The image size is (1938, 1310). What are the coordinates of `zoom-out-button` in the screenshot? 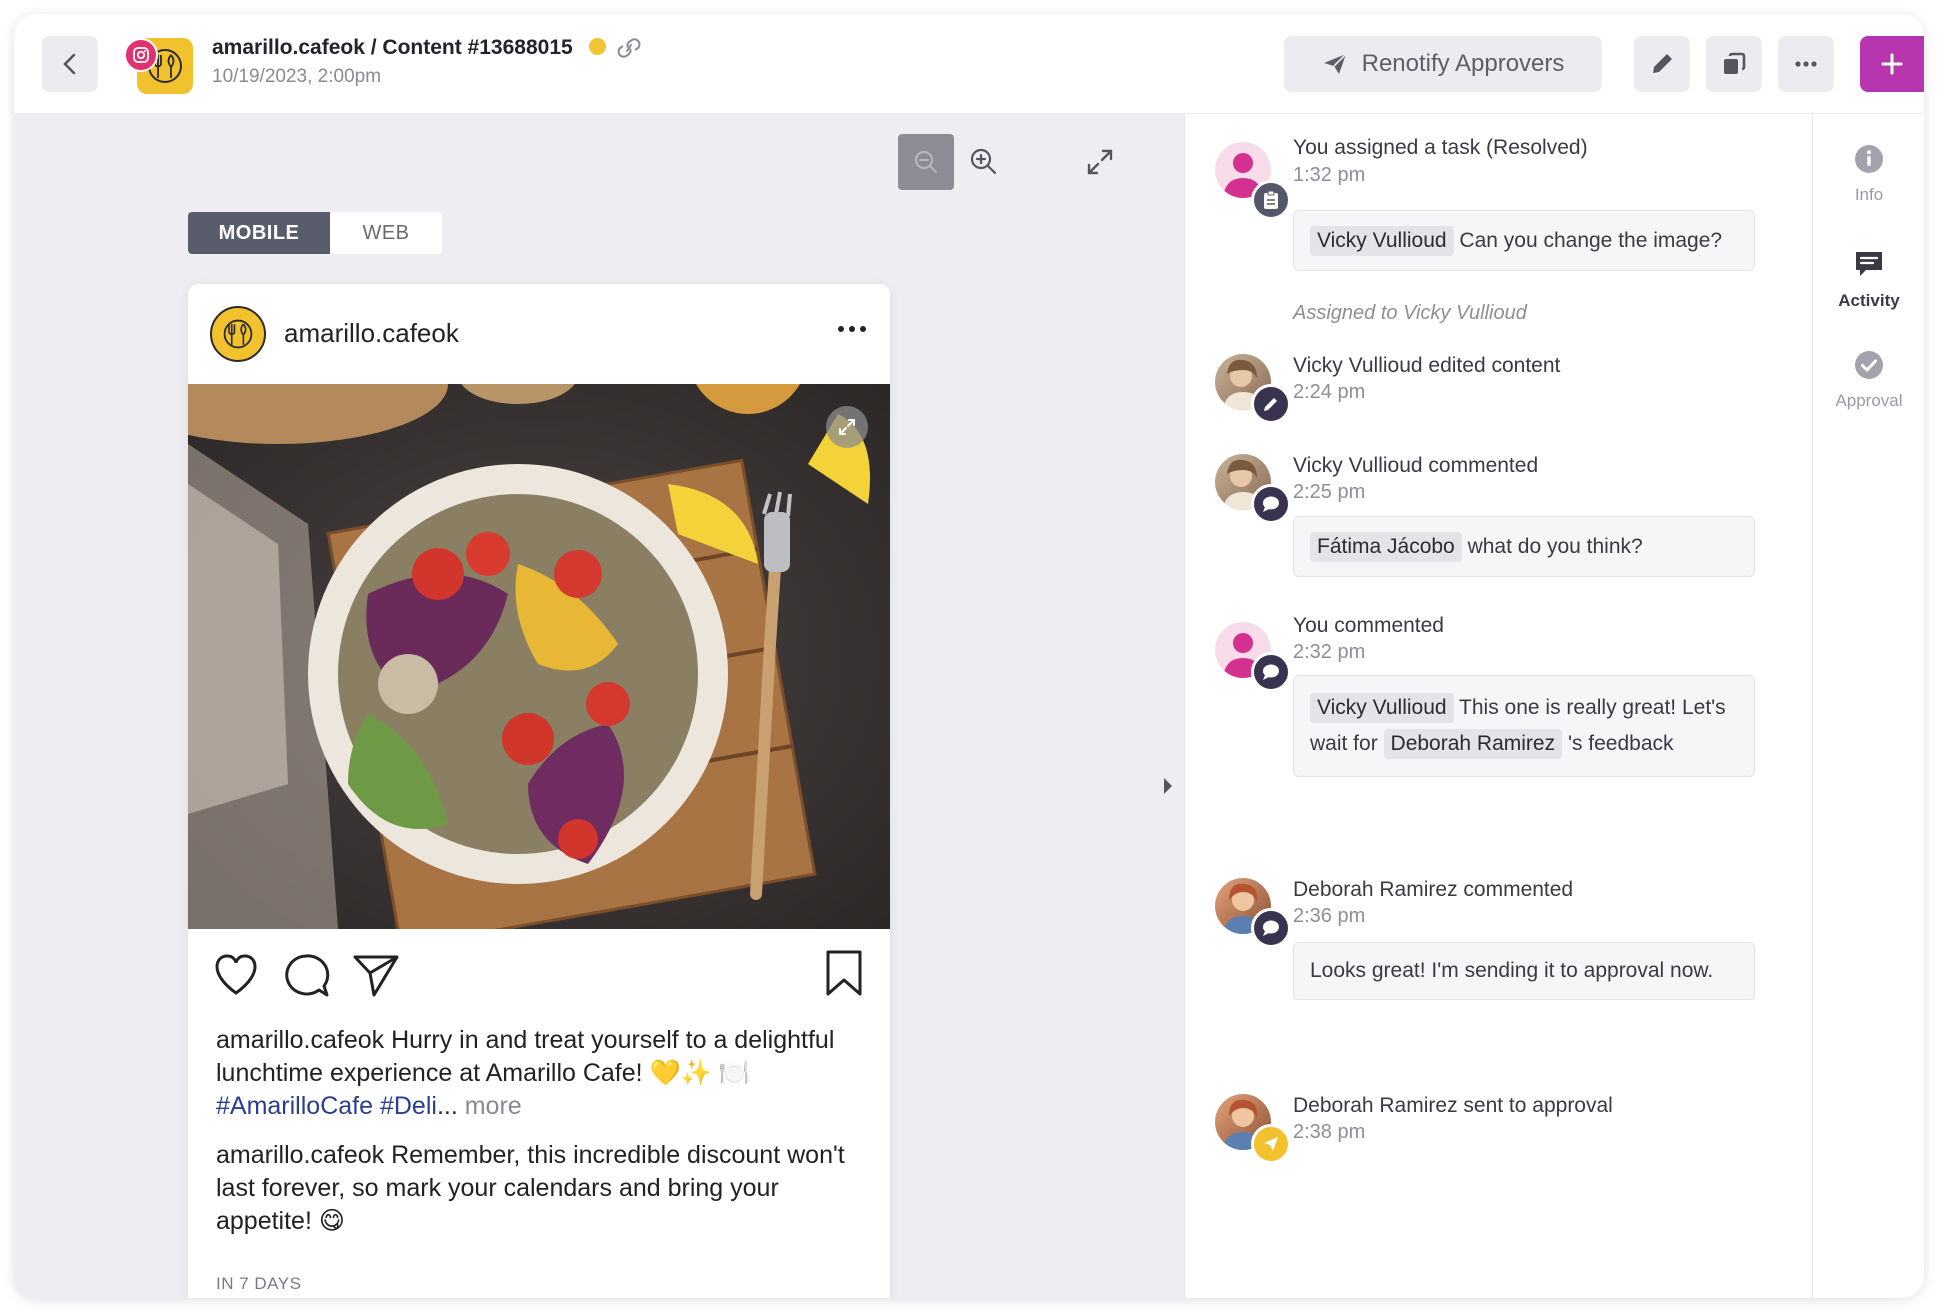 It's located at (926, 162).